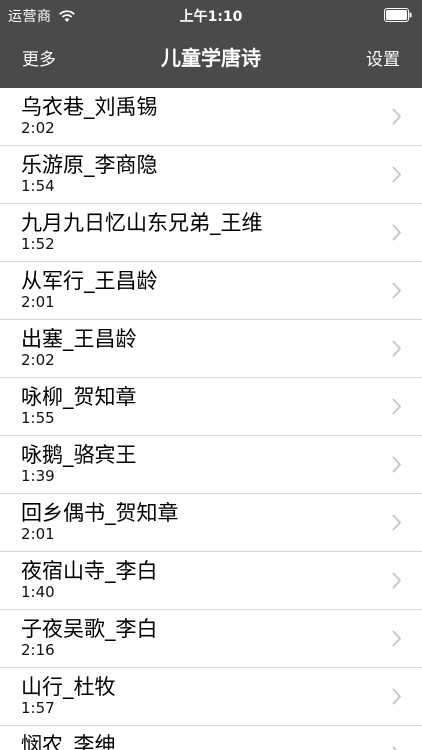  I want to click on list-item: 从军行_王昌龄 2:01, so click(211, 291).